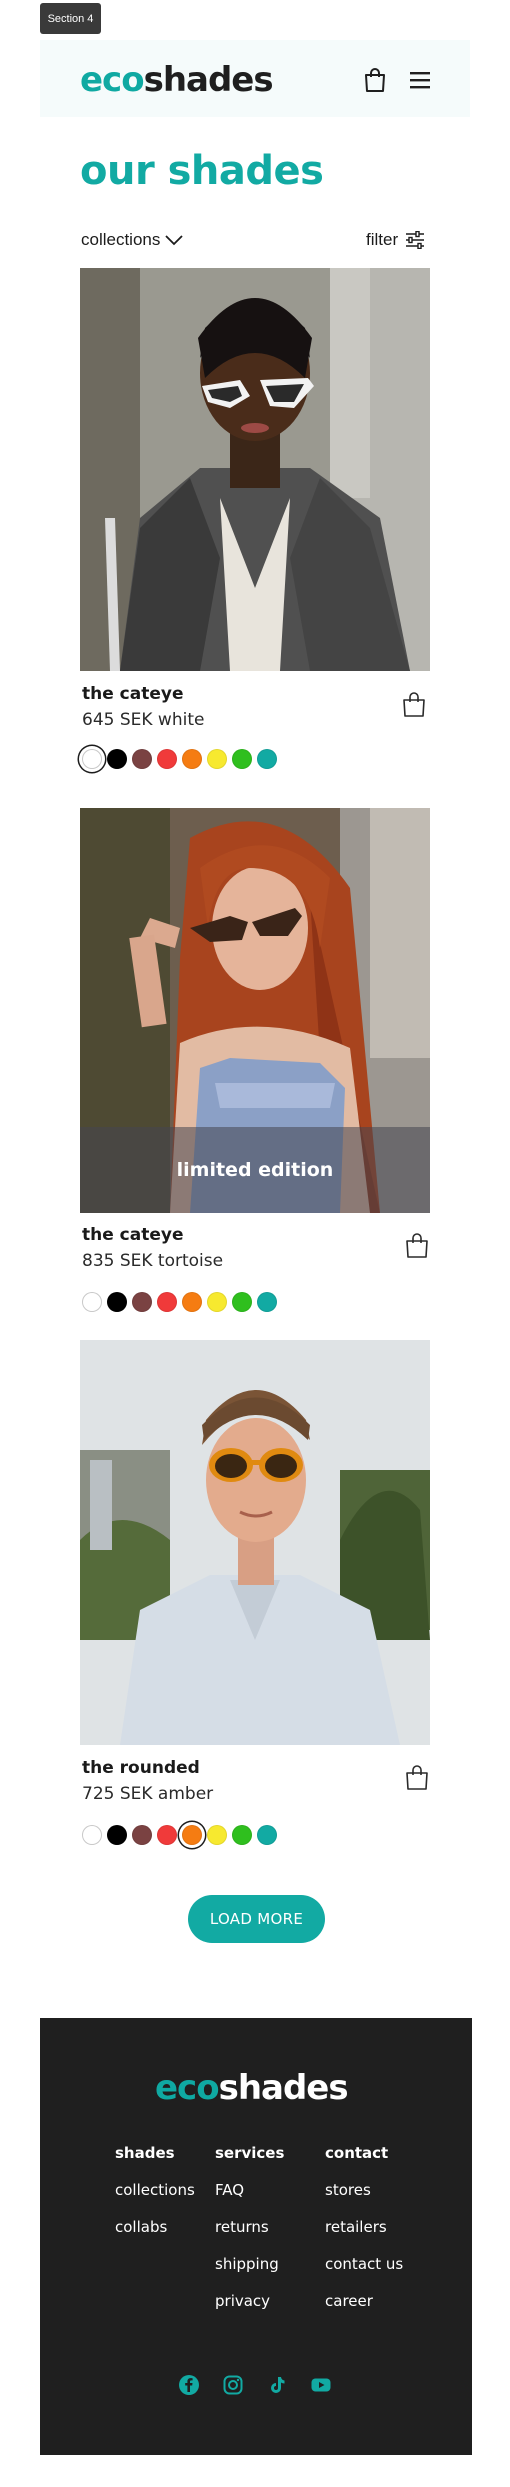 Image resolution: width=510 pixels, height=2487 pixels. What do you see at coordinates (415, 240) in the screenshot?
I see `sliders-icon` at bounding box center [415, 240].